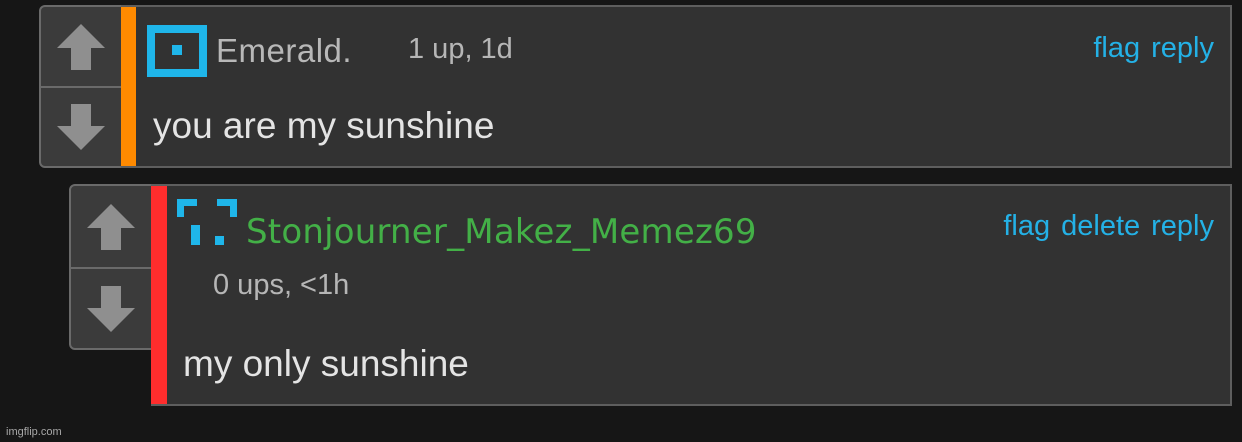  What do you see at coordinates (284, 51) in the screenshot?
I see `comment-username: Emerald.` at bounding box center [284, 51].